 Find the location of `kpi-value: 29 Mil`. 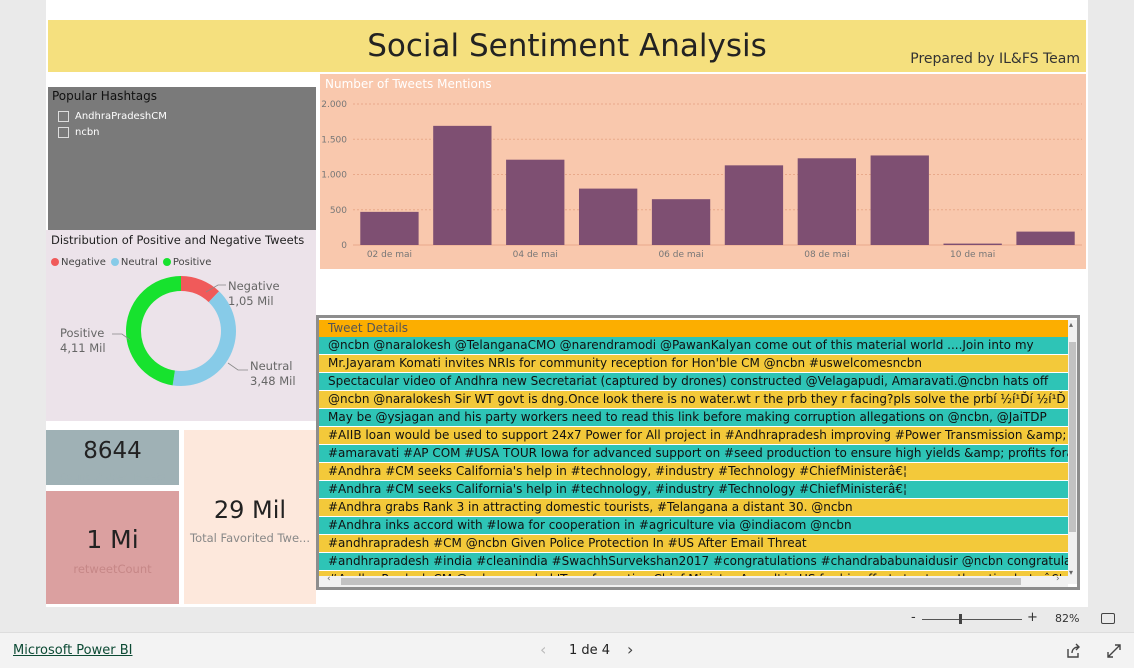

kpi-value: 29 Mil is located at coordinates (250, 510).